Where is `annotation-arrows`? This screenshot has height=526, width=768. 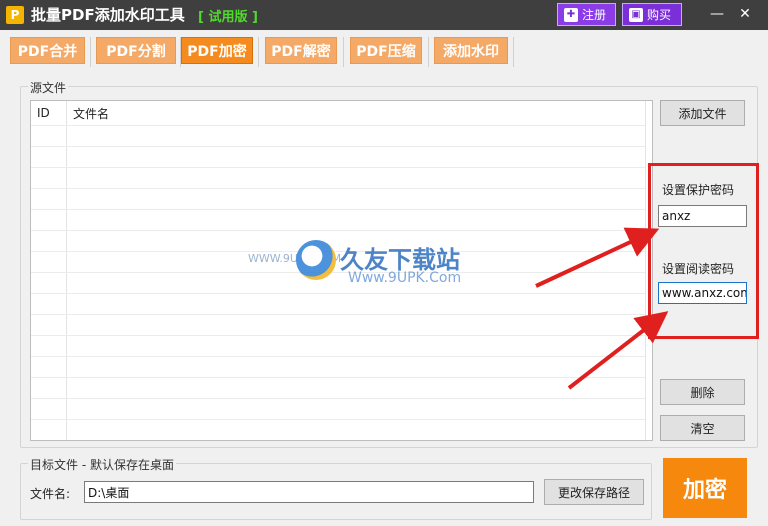 annotation-arrows is located at coordinates (602, 308).